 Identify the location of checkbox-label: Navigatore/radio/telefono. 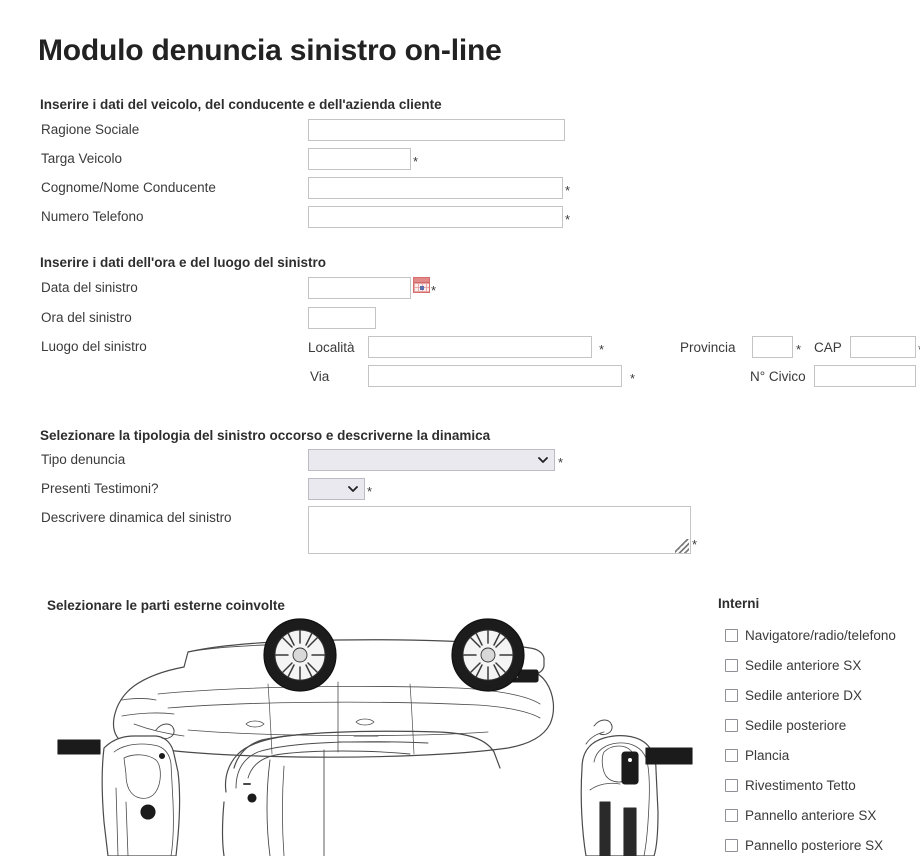
(820, 635).